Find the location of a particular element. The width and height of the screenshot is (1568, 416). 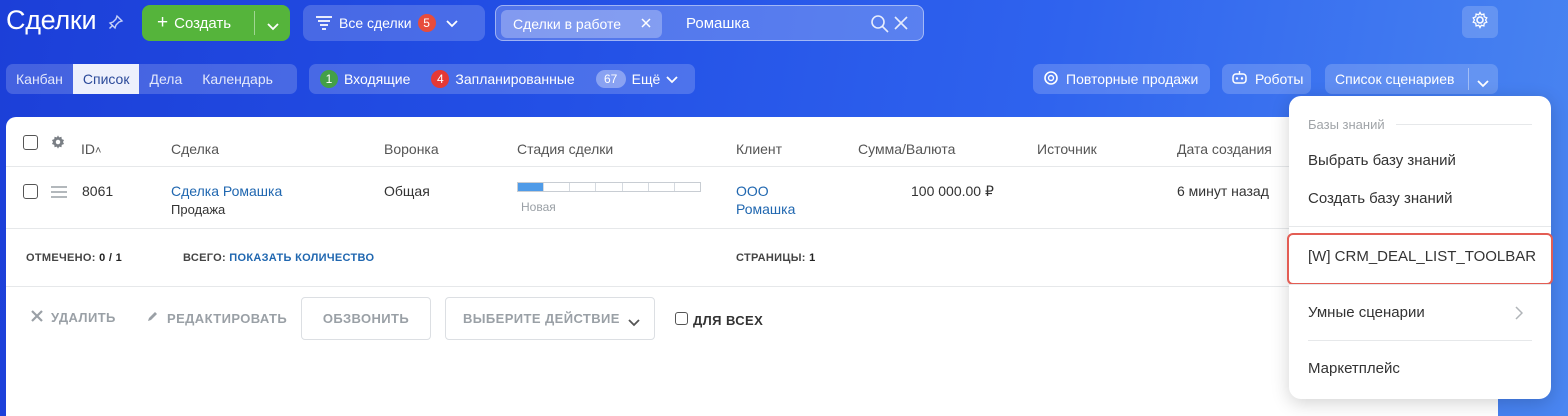

tab-list: Список is located at coordinates (106, 79).